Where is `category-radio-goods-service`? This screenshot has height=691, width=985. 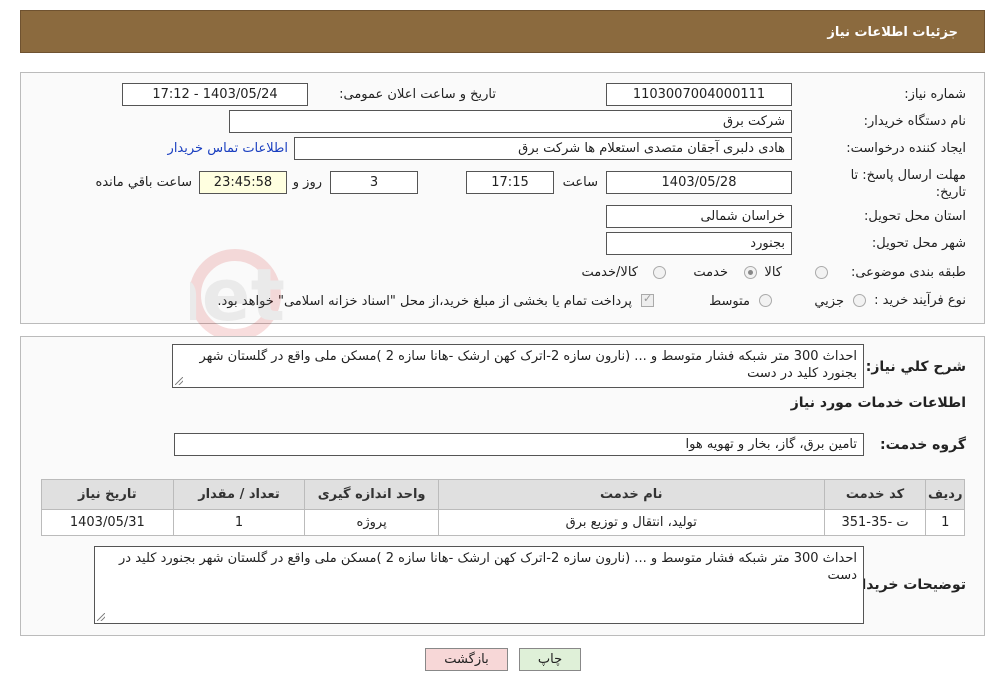 category-radio-goods-service is located at coordinates (659, 272).